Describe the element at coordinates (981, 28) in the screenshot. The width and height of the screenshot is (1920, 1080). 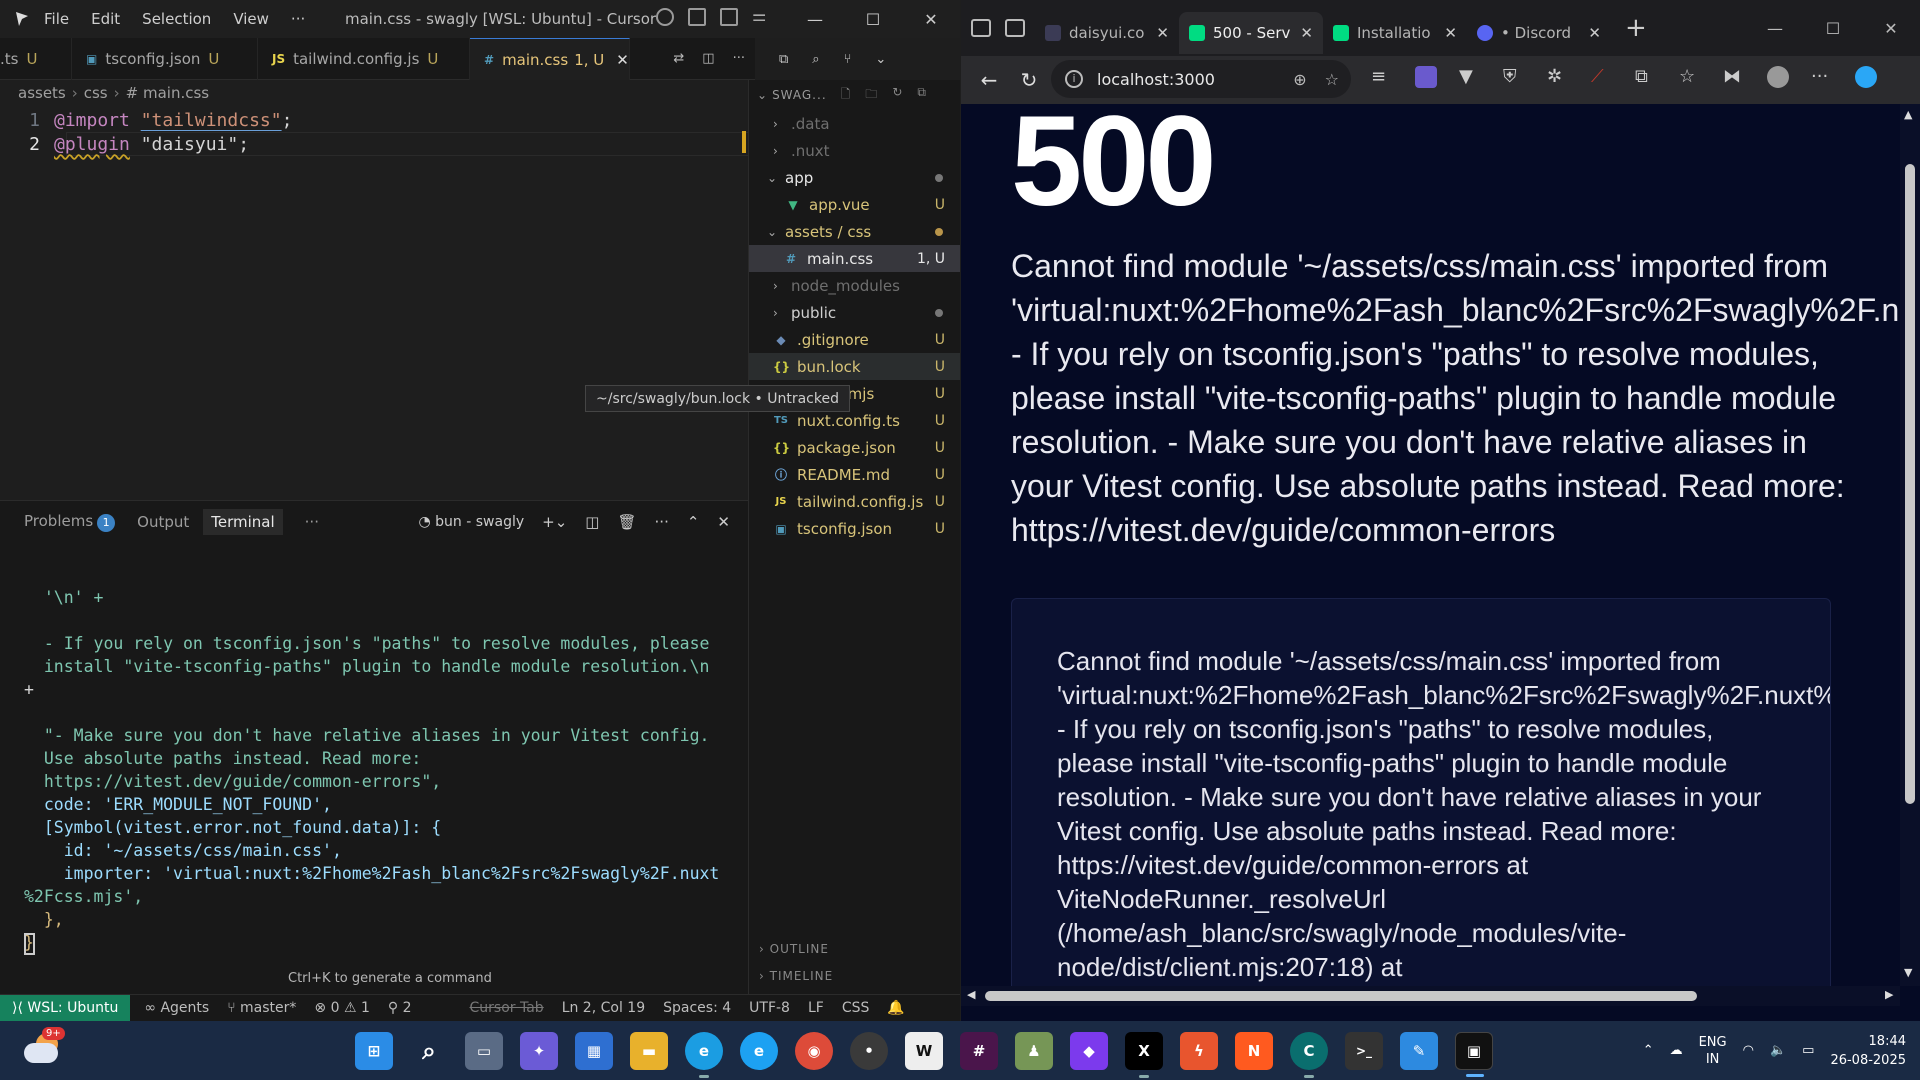
I see `workspaces-icon` at that location.